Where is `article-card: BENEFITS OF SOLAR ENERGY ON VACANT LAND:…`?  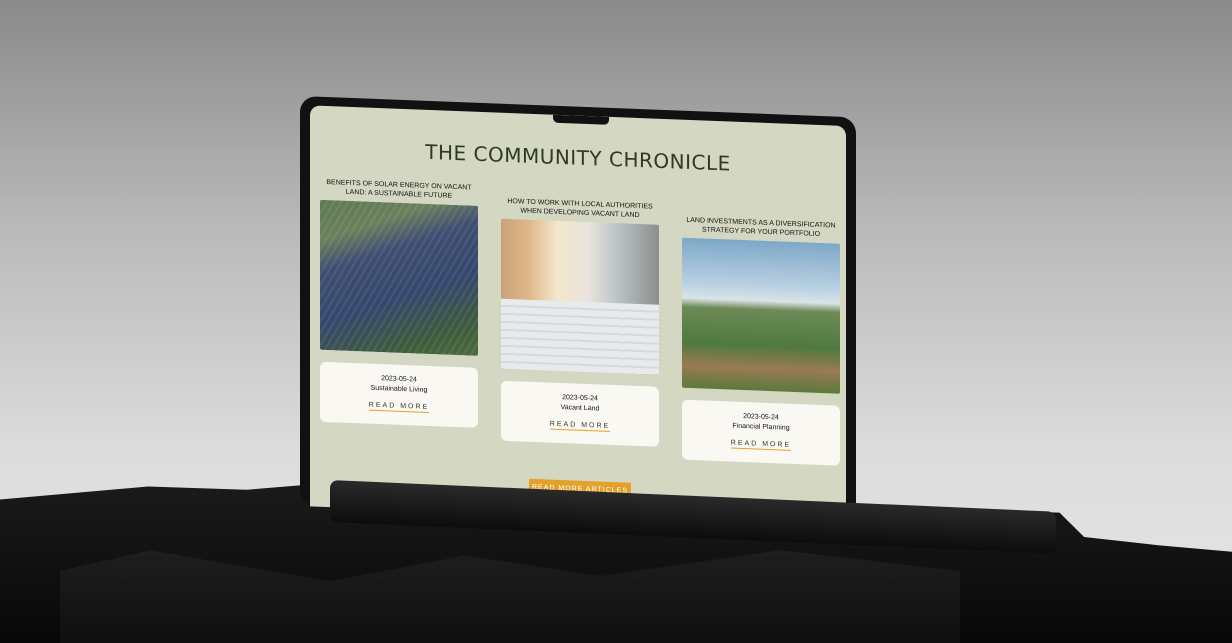
article-card: BENEFITS OF SOLAR ENERGY ON VACANT LAND:… is located at coordinates (399, 303).